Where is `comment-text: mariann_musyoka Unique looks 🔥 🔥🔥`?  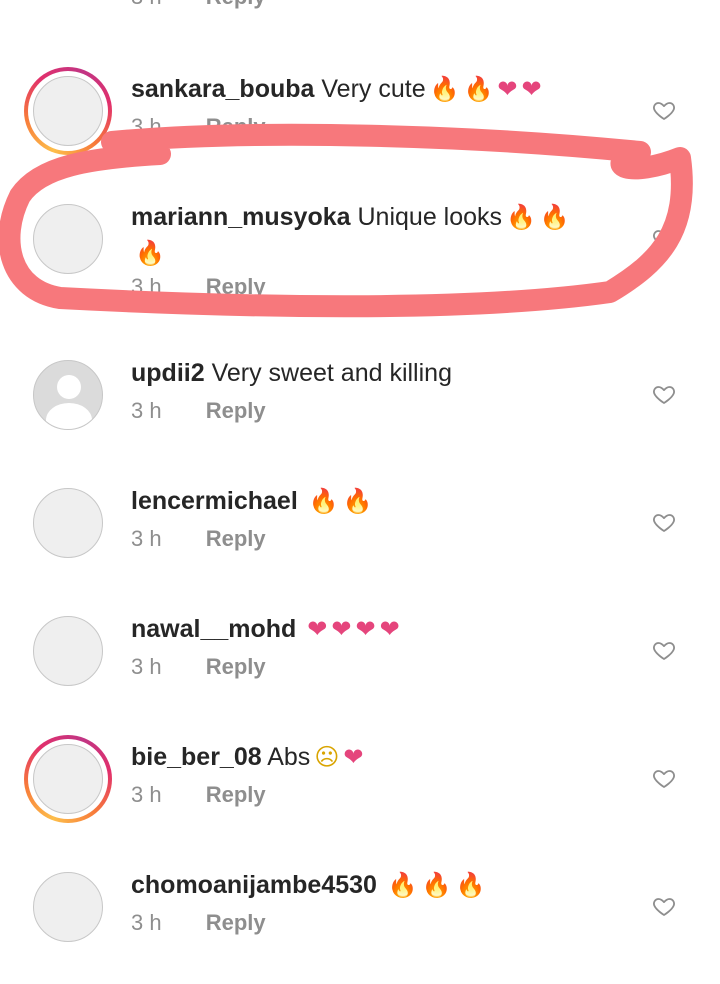 comment-text: mariann_musyoka Unique looks 🔥 🔥🔥 is located at coordinates (366, 235).